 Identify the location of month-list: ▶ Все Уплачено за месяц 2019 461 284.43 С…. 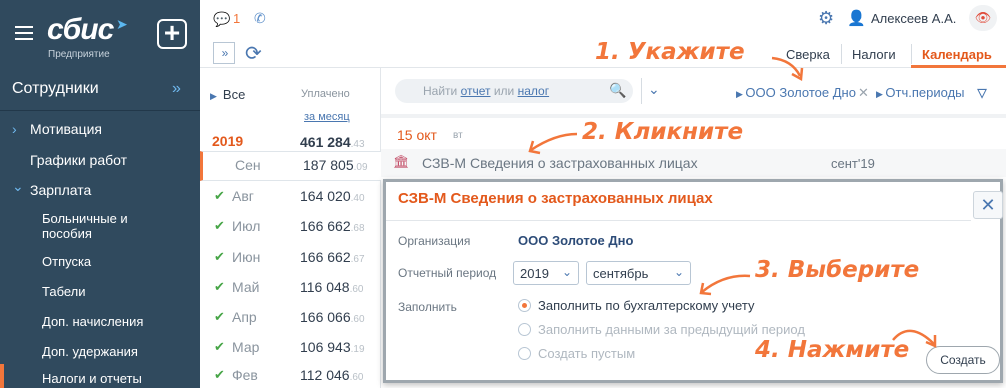
(290, 228).